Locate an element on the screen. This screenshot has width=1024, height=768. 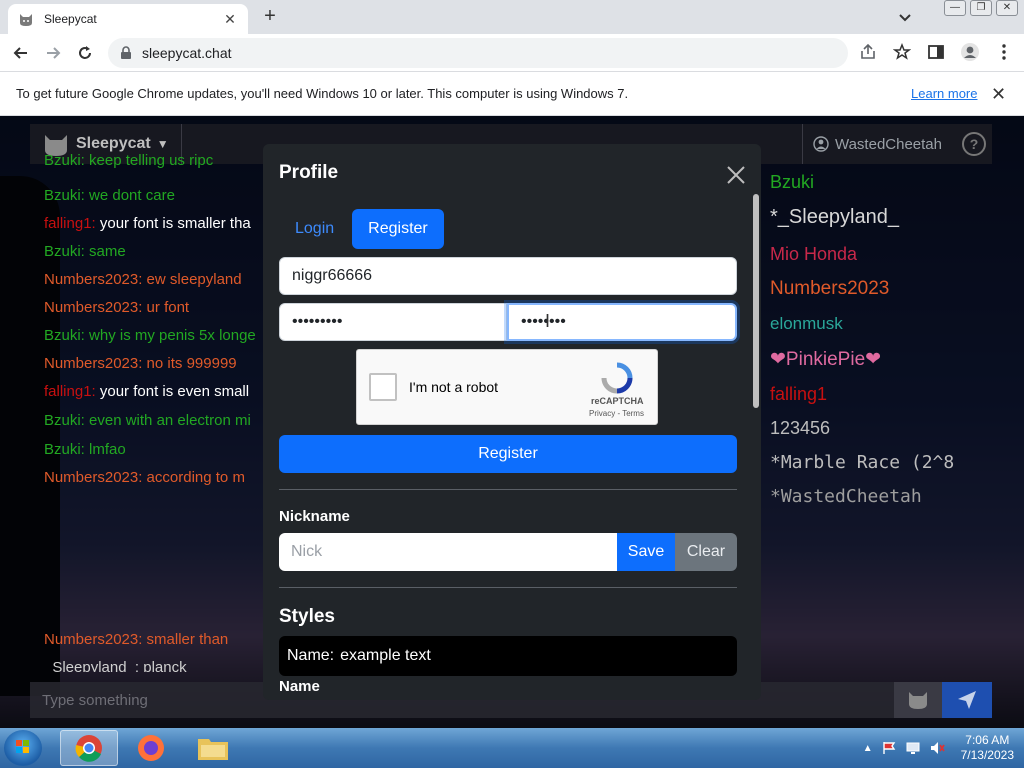
user-menu: WastedCheetah is located at coordinates (876, 144).